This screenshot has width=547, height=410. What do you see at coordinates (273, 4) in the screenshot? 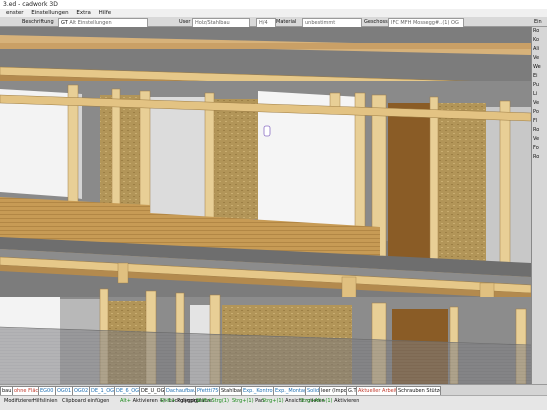
I see `window-titlebar: 3.ed - cadwork 3D` at bounding box center [273, 4].